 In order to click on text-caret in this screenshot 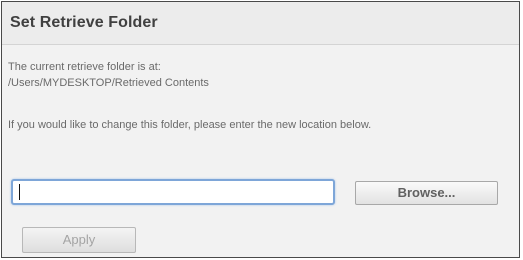, I will do `click(19, 192)`.